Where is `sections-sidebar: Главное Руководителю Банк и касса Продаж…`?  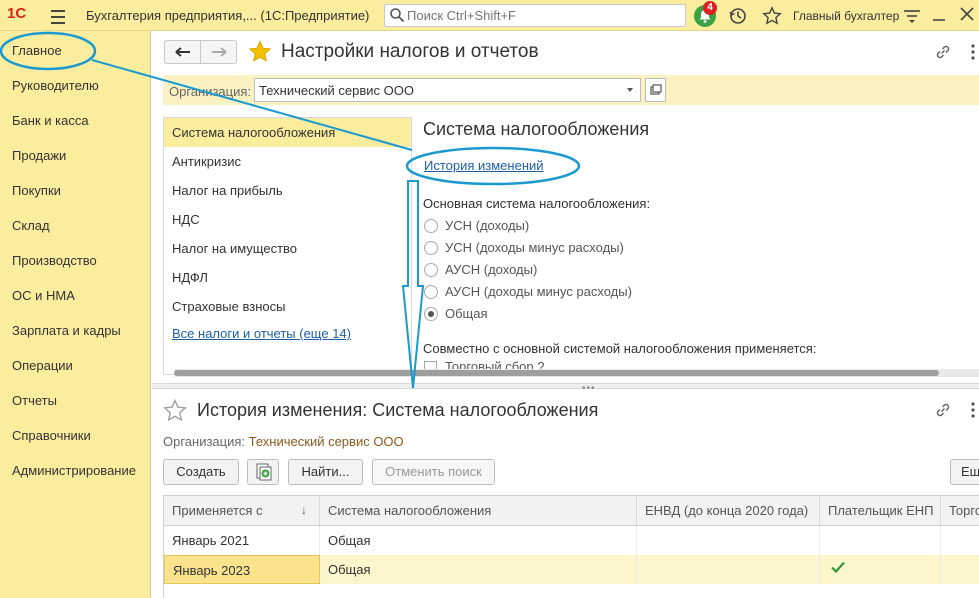 sections-sidebar: Главное Руководителю Банк и касса Продаж… is located at coordinates (75, 314).